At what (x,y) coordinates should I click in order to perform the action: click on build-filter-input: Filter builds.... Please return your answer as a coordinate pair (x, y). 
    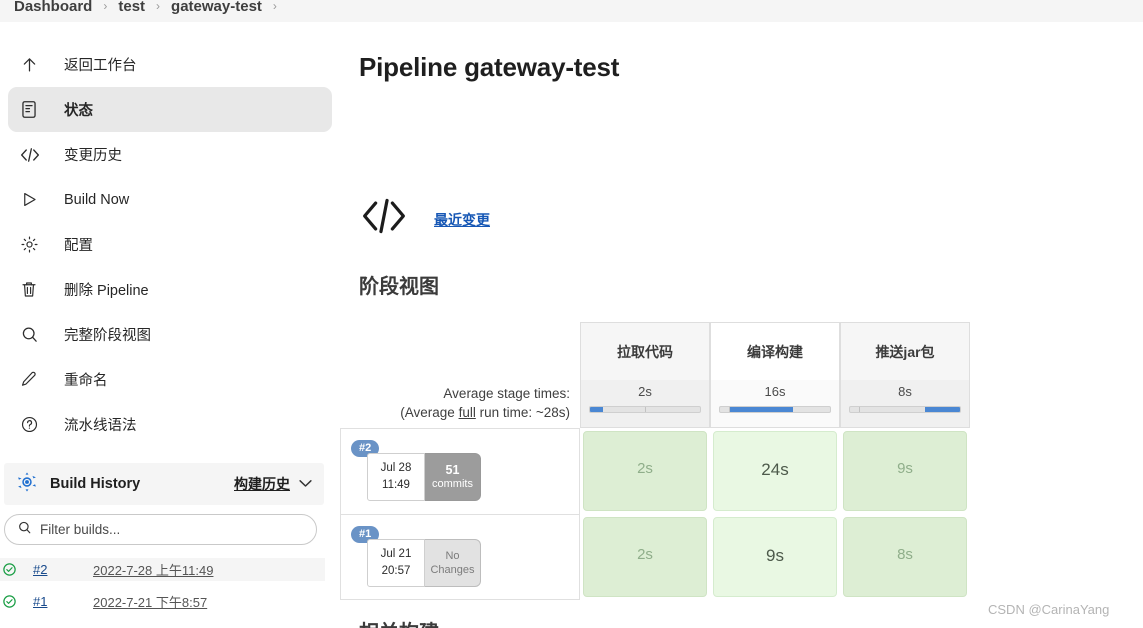
    Looking at the image, I should click on (160, 529).